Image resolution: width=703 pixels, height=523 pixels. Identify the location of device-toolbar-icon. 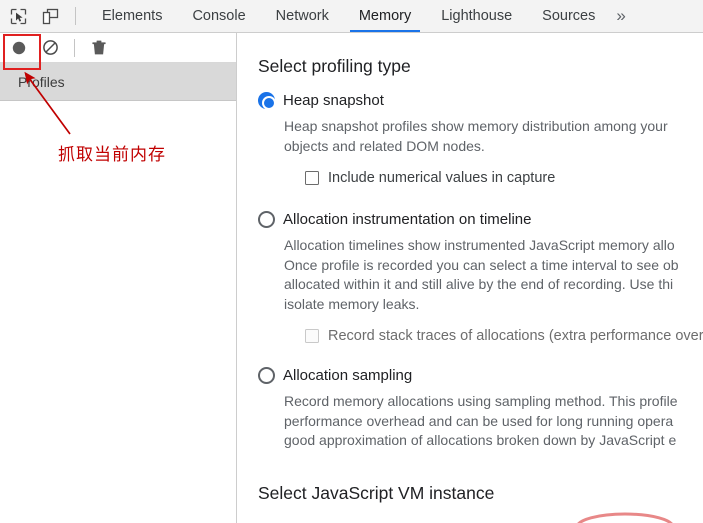
(50, 16).